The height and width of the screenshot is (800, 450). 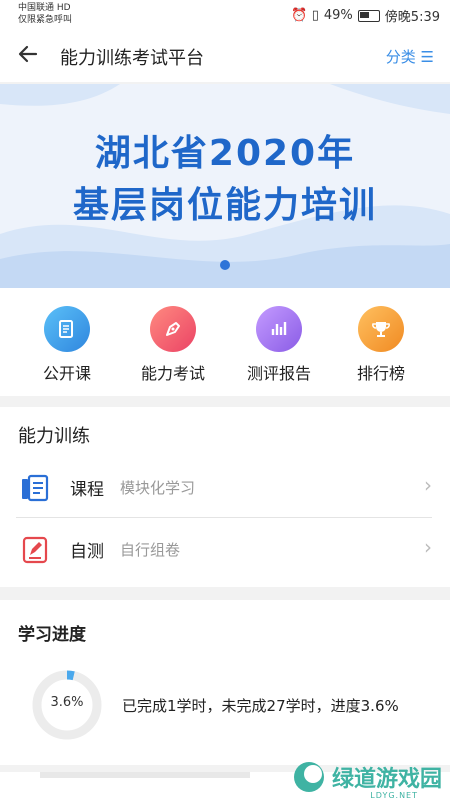 What do you see at coordinates (150, 550) in the screenshot?
I see `row-desc: 自行组卷` at bounding box center [150, 550].